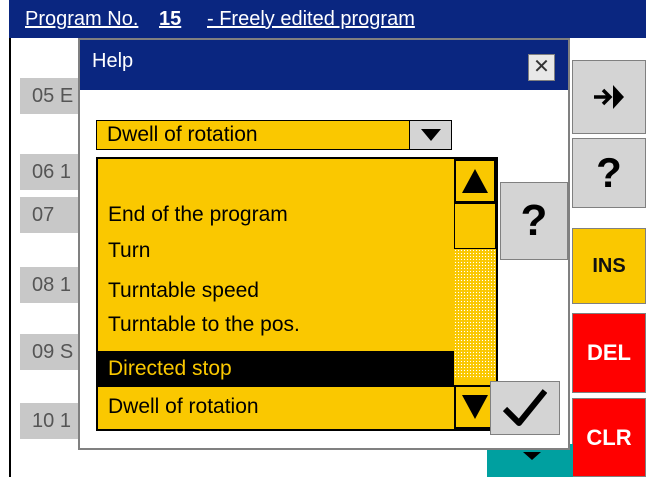 This screenshot has width=646, height=477. I want to click on list-item: Turntable to the pos., so click(276, 325).